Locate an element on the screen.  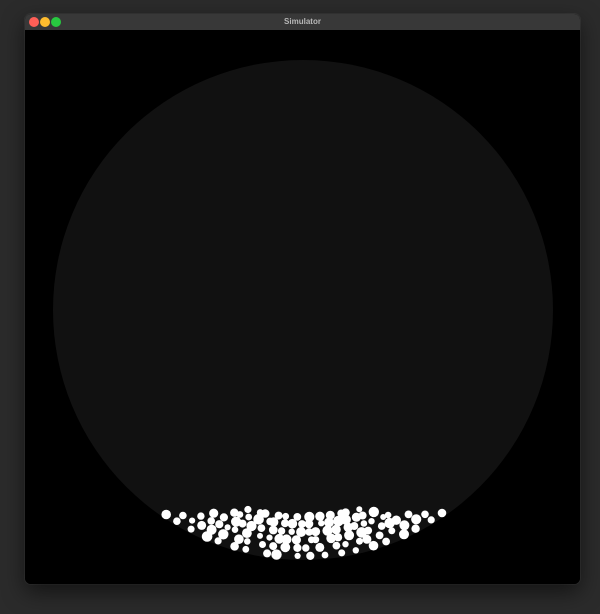
window-title: Simulator is located at coordinates (302, 21).